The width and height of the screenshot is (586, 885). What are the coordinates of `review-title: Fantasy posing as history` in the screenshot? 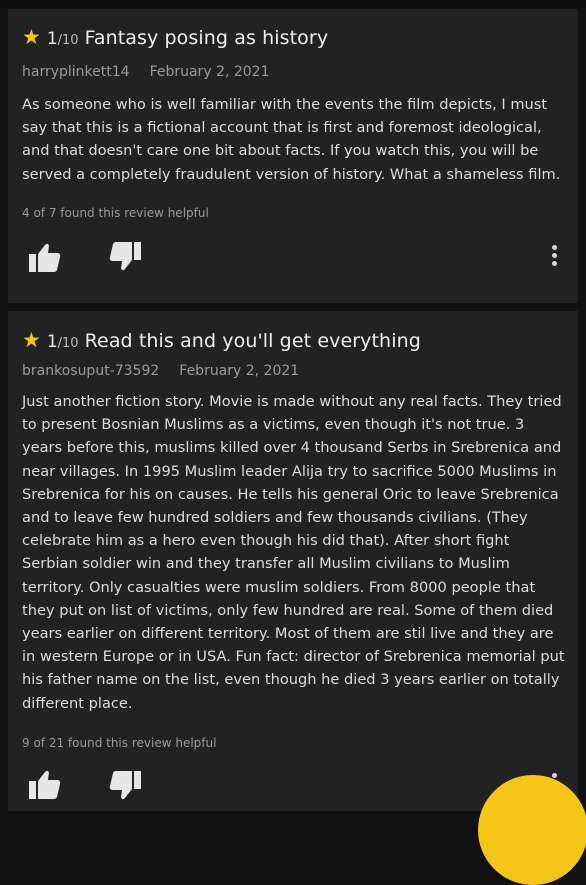 It's located at (206, 38).